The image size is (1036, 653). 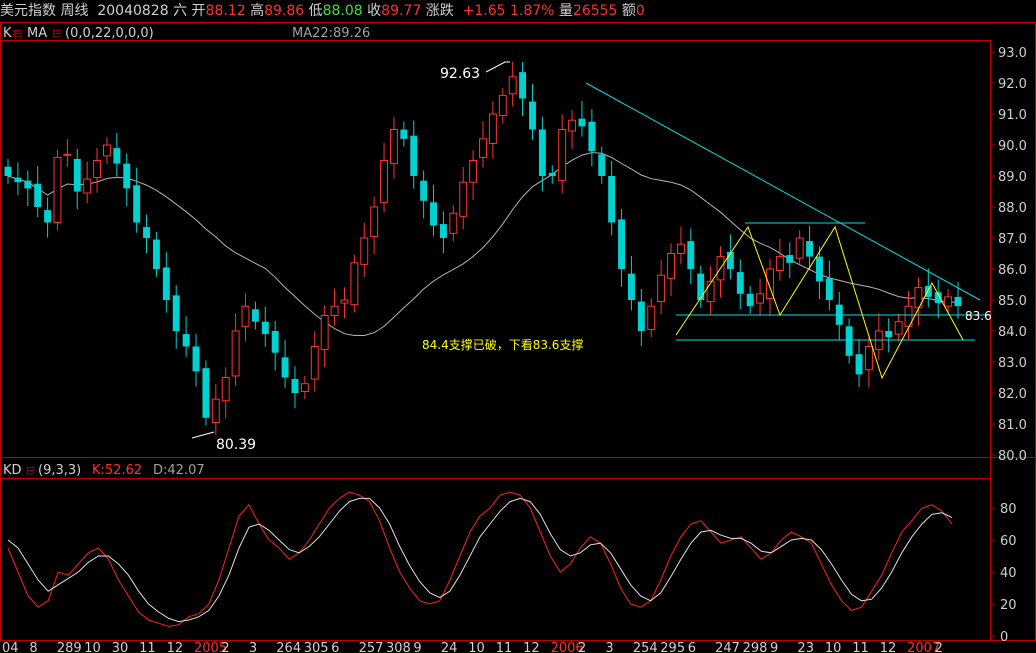 What do you see at coordinates (805, 647) in the screenshot?
I see `time-tick-label: 23` at bounding box center [805, 647].